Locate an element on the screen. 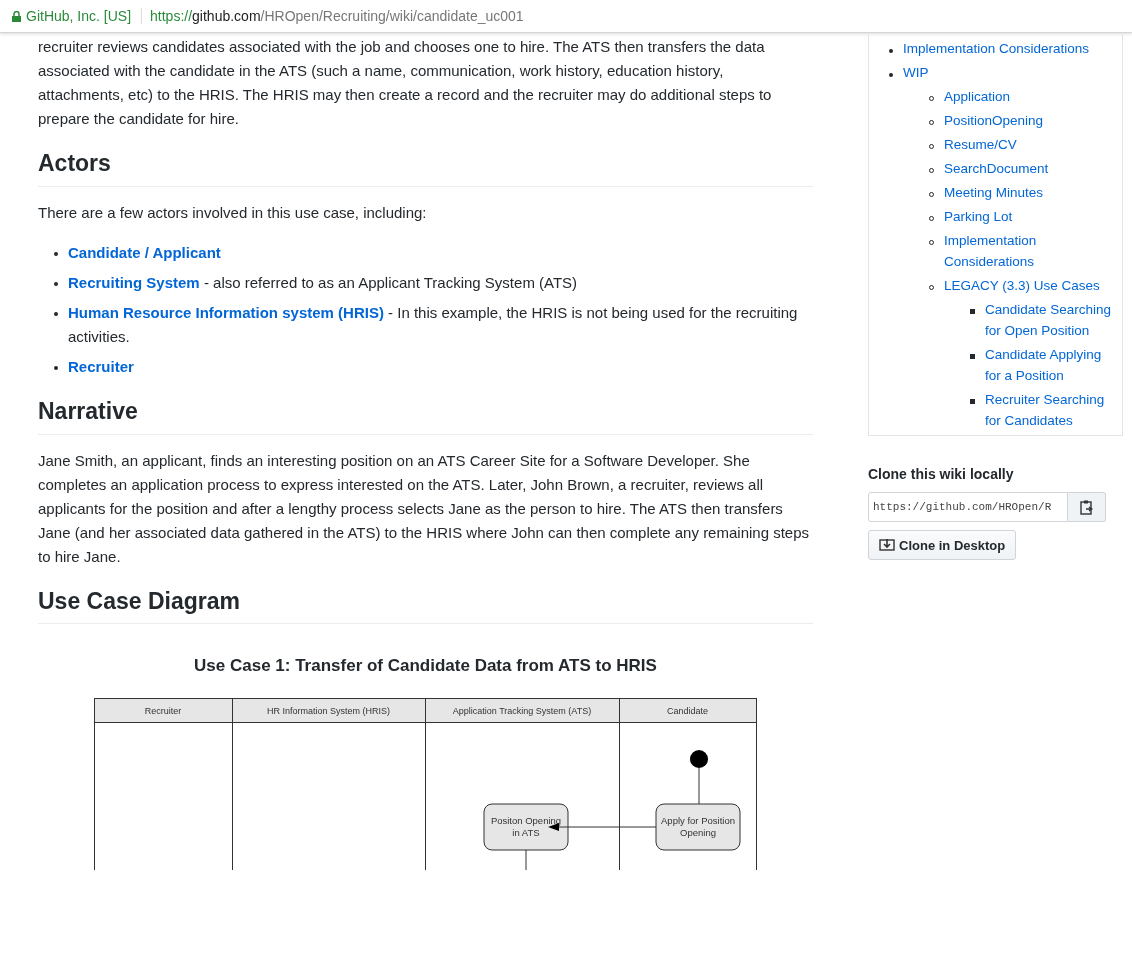  node-label: Positon Opening is located at coordinates (526, 821).